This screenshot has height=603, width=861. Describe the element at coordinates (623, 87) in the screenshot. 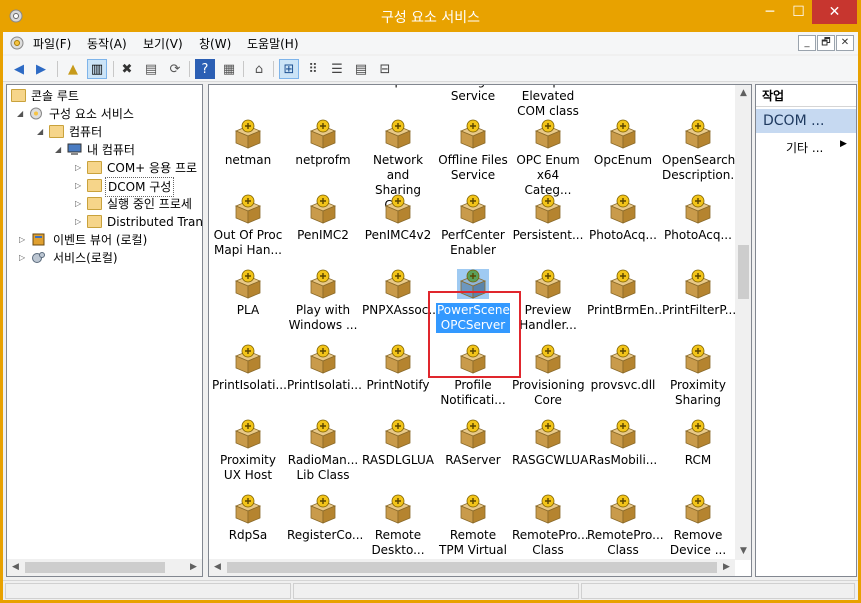

I see `dcom-app-item: NCLUA` at that location.